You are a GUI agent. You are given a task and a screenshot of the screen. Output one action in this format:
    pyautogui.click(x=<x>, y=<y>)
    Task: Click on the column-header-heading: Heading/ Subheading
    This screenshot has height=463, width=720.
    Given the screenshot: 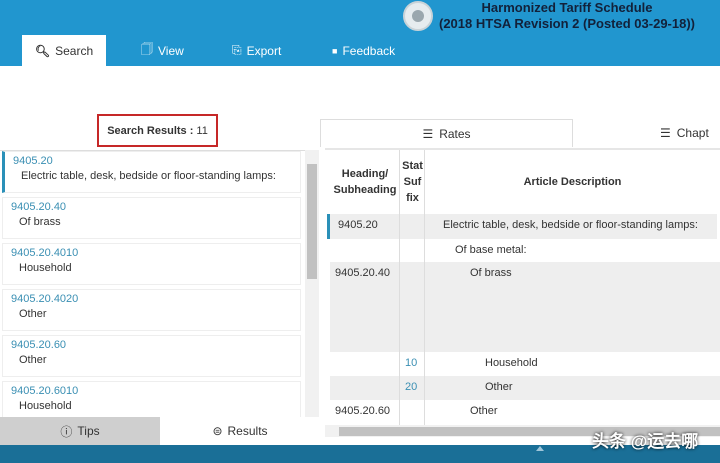 What is the action you would take?
    pyautogui.click(x=365, y=182)
    